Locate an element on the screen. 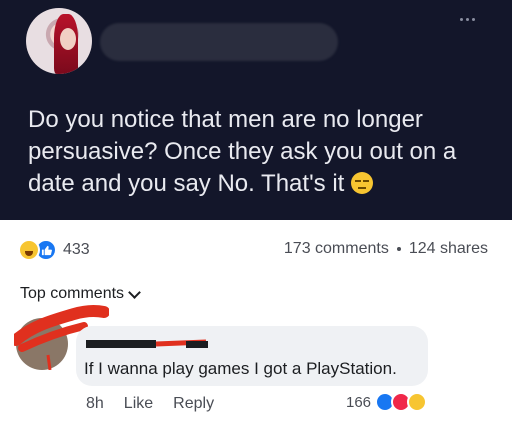  commenter-name-redacted is located at coordinates (147, 343).